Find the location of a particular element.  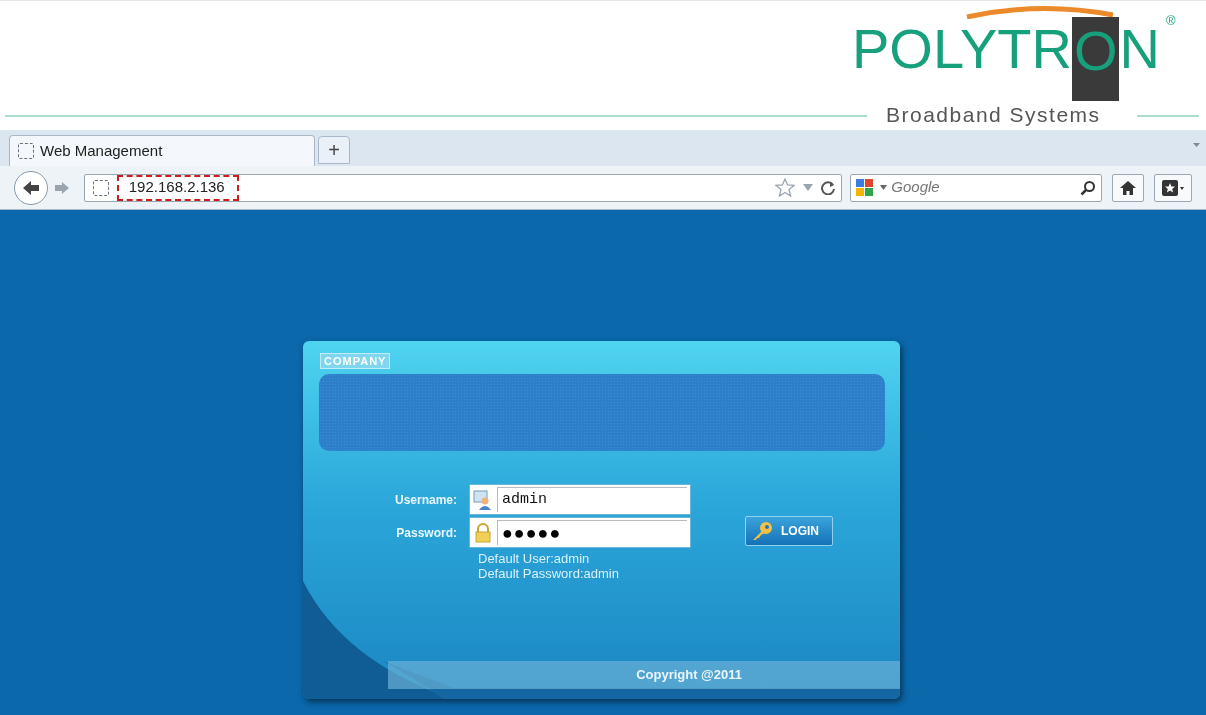

default-credentials-hint: Default Password:admin is located at coordinates (548, 573).